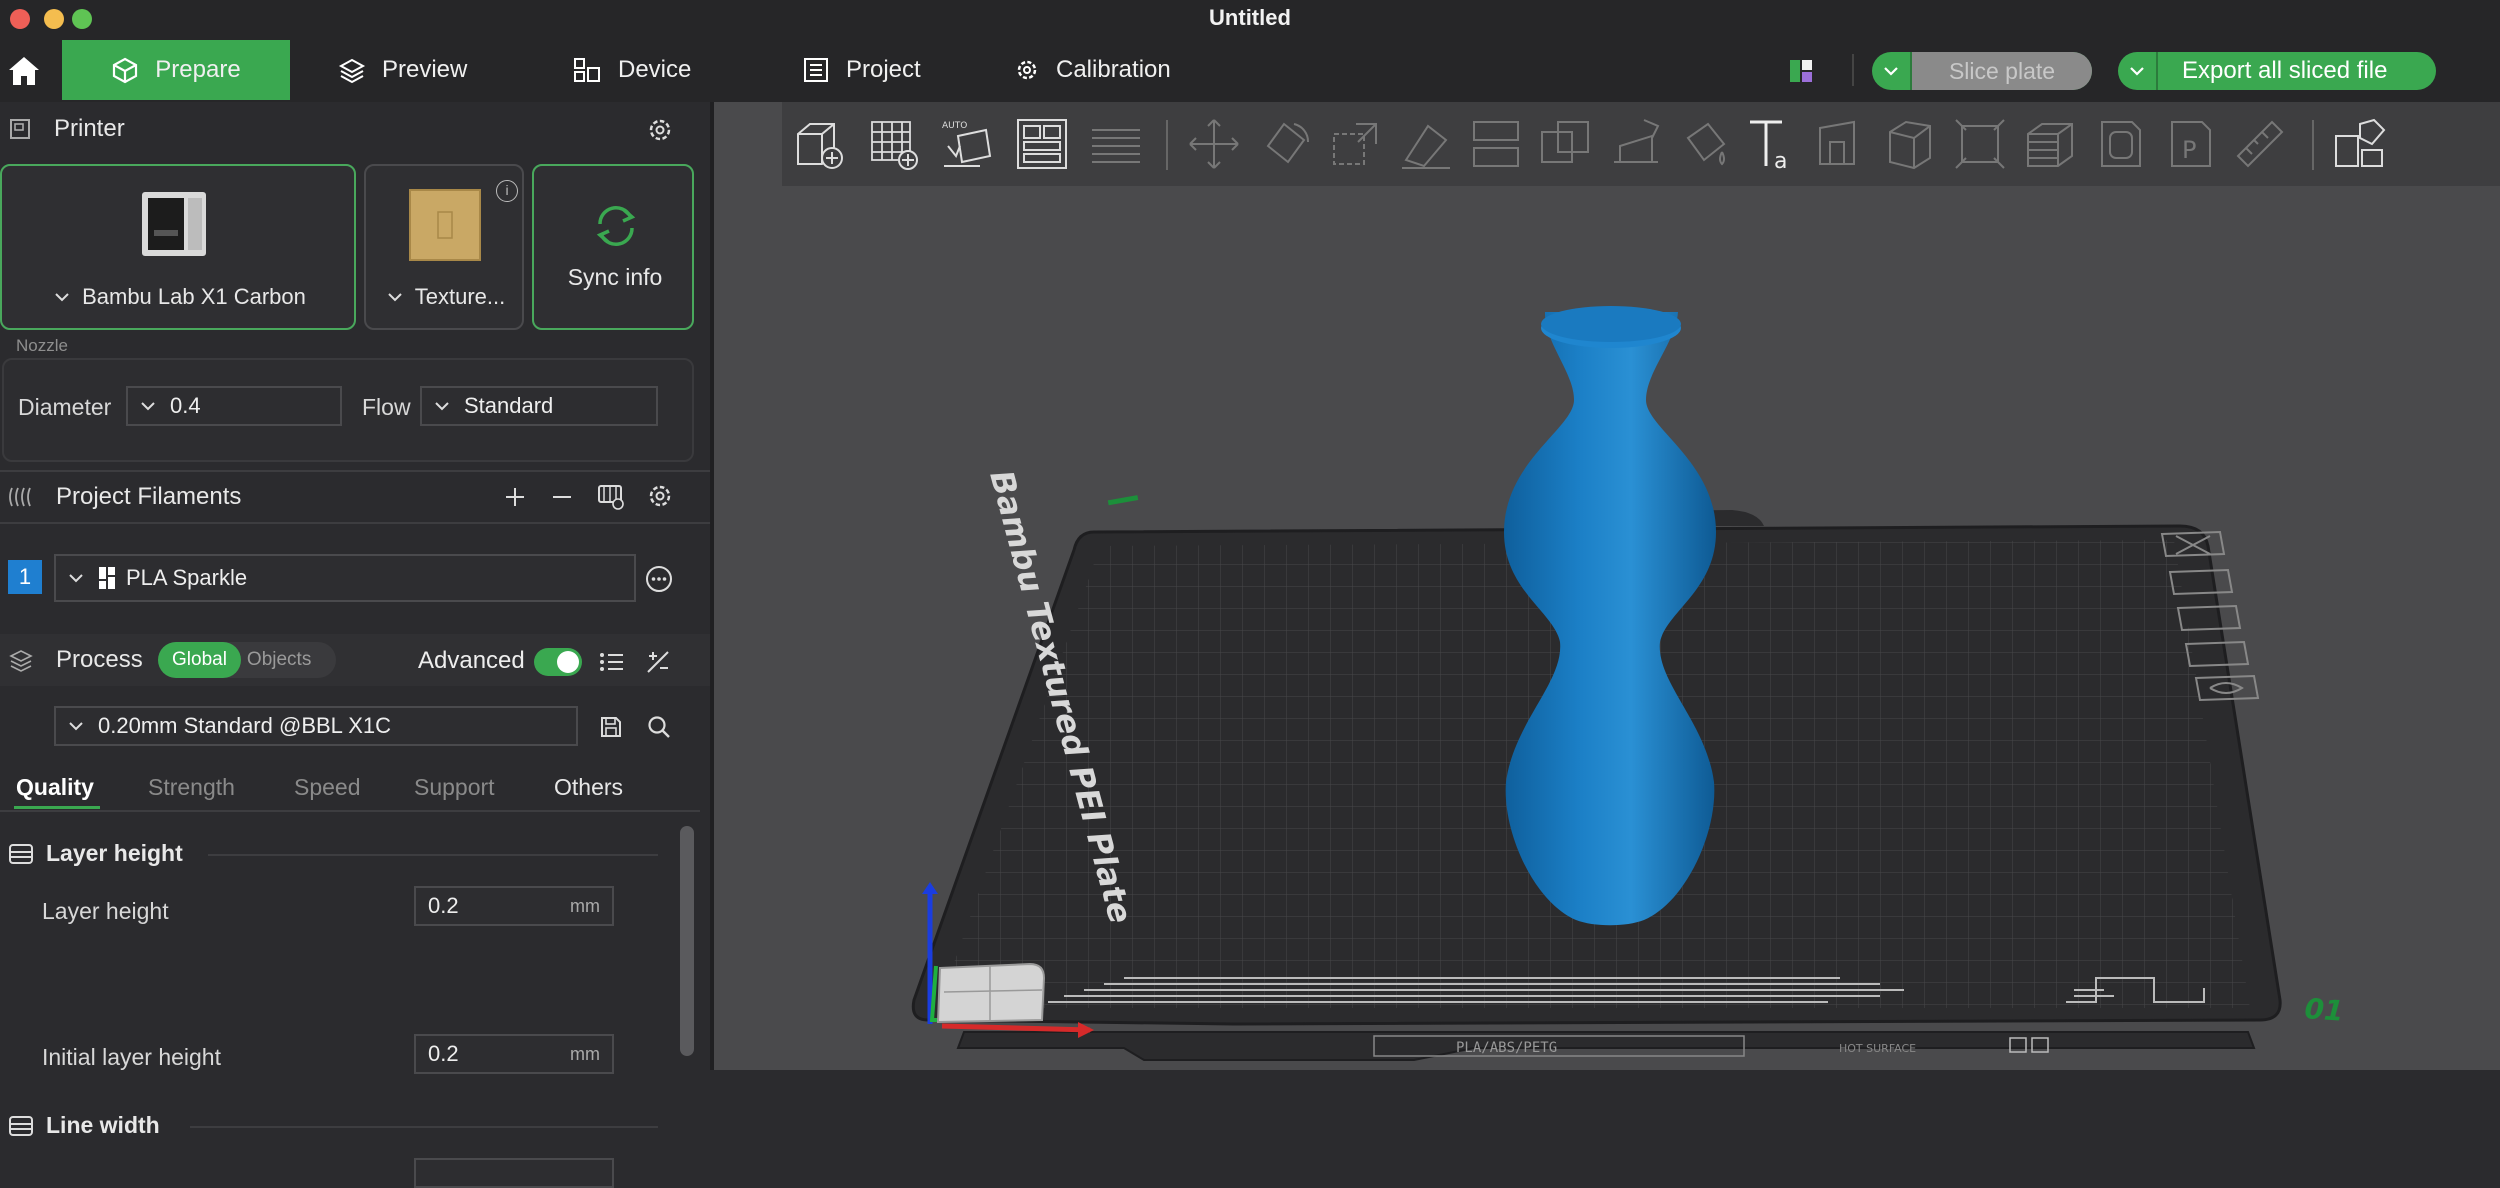 Image resolution: width=2500 pixels, height=1188 pixels. I want to click on settings-scrollbar, so click(687, 941).